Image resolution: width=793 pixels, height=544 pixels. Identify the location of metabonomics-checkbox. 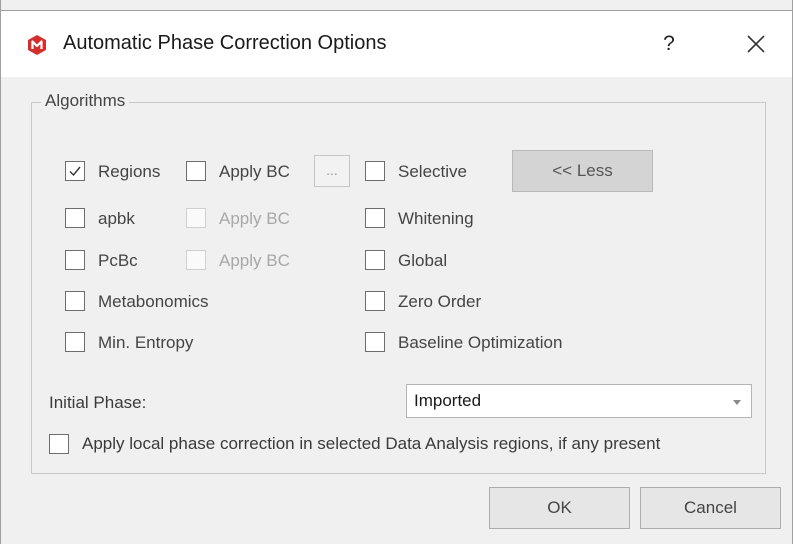
(75, 301).